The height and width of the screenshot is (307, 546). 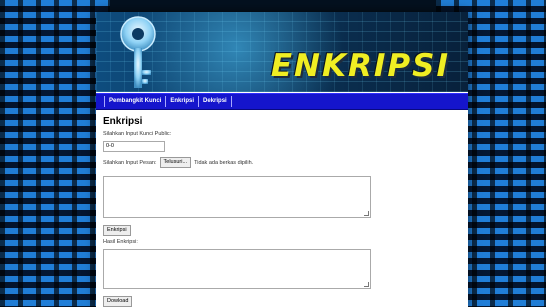 I want to click on download-button: Dowload, so click(x=118, y=301).